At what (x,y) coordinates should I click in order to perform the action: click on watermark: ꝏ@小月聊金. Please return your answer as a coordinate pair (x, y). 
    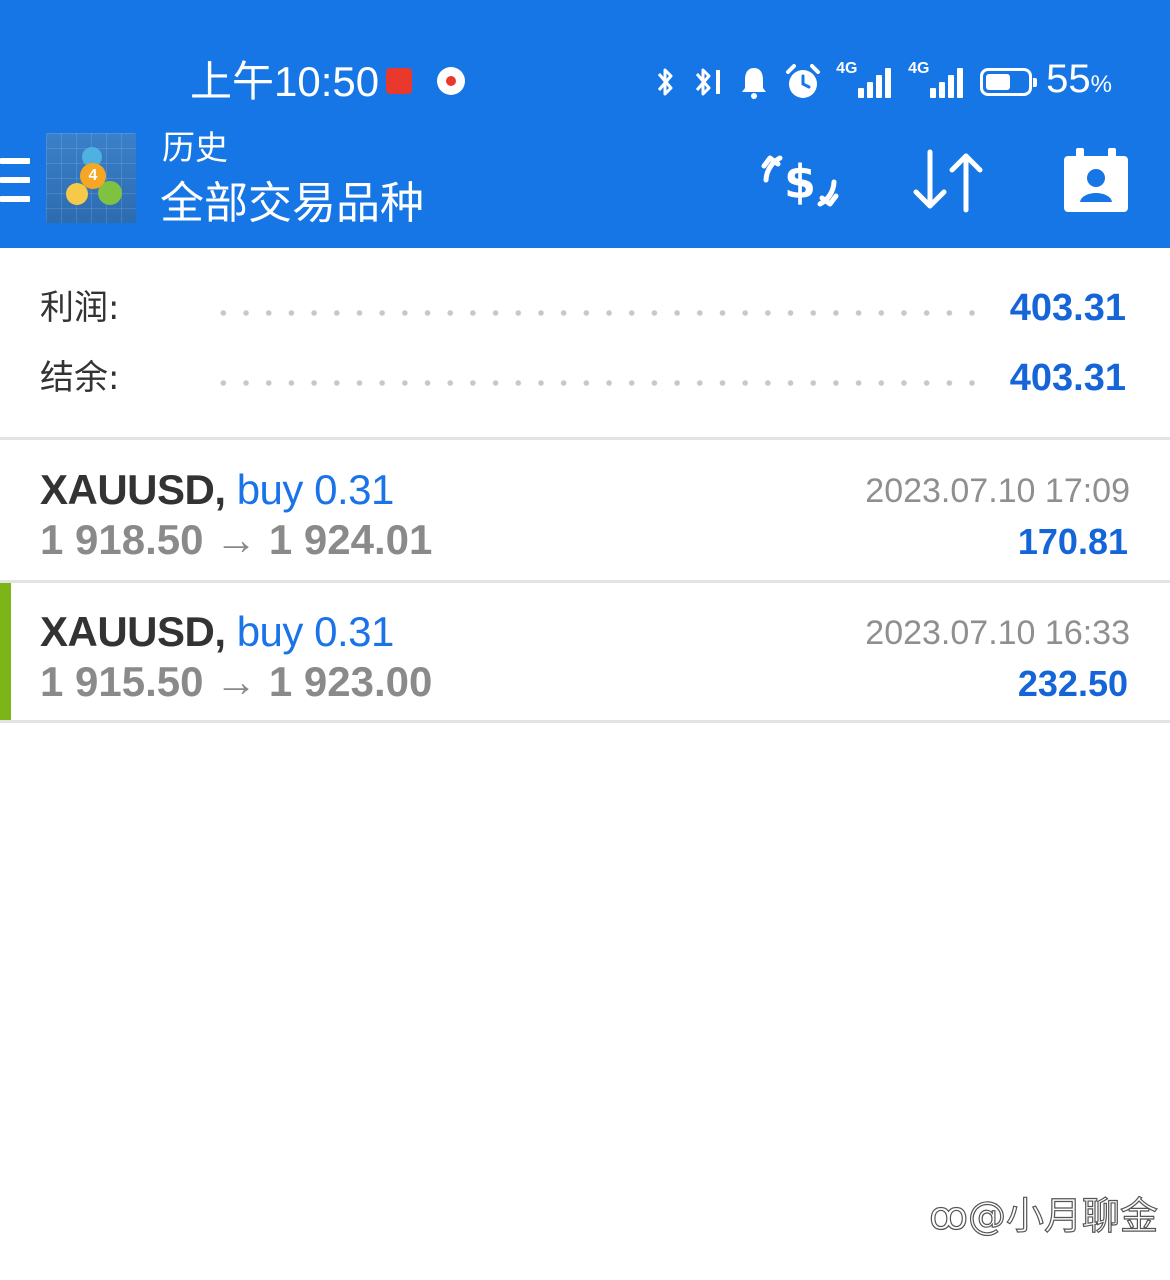
    Looking at the image, I should click on (1044, 1215).